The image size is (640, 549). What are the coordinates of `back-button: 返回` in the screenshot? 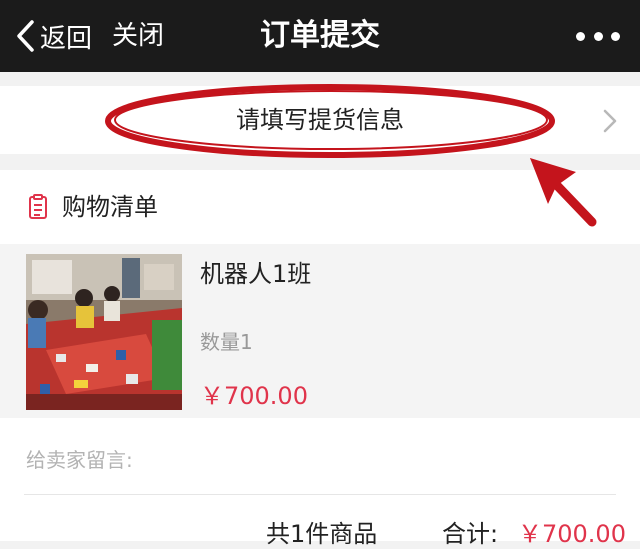 It's located at (53, 36).